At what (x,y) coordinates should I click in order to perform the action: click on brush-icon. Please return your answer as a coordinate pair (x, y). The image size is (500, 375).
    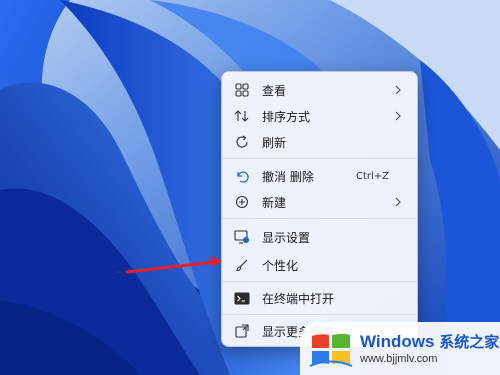
    Looking at the image, I should click on (242, 265).